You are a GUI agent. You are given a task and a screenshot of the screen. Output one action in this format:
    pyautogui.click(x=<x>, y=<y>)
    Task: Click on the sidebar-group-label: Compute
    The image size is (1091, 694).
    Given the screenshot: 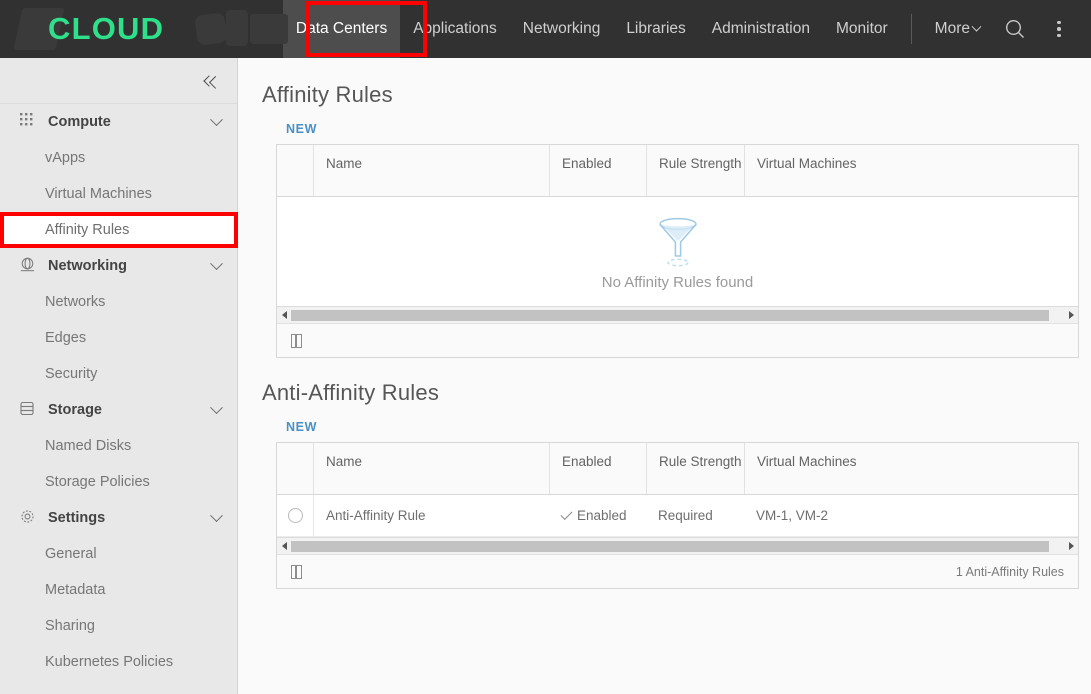 What is the action you would take?
    pyautogui.click(x=79, y=122)
    